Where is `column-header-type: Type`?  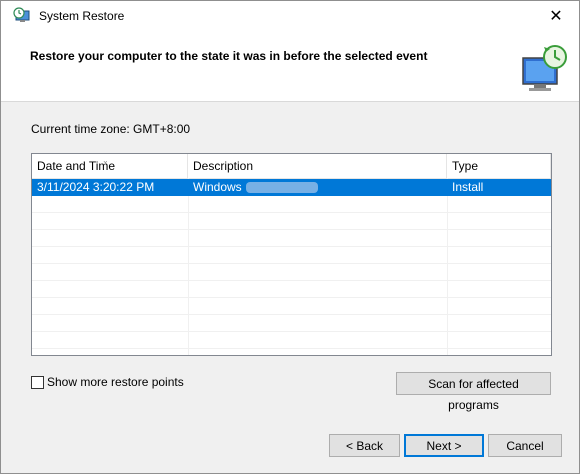 column-header-type: Type is located at coordinates (499, 166).